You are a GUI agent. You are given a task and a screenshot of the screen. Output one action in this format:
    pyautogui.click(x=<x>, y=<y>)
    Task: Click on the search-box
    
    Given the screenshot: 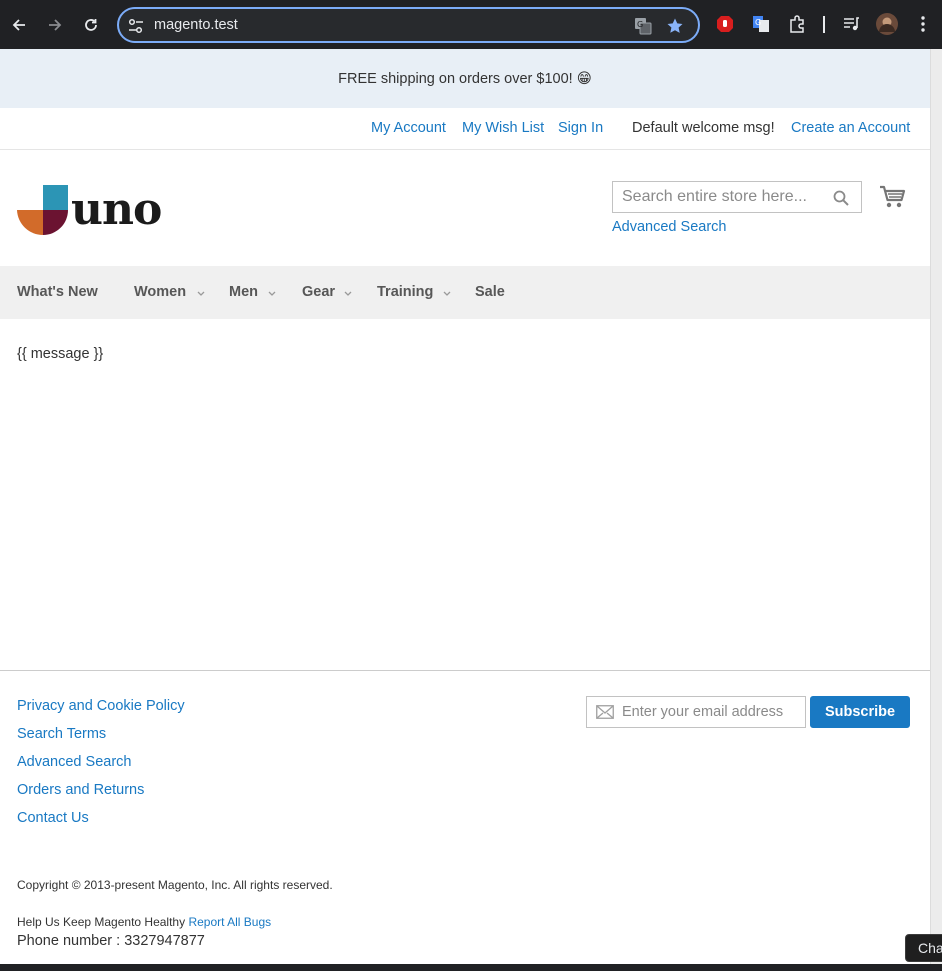 What is the action you would take?
    pyautogui.click(x=737, y=197)
    